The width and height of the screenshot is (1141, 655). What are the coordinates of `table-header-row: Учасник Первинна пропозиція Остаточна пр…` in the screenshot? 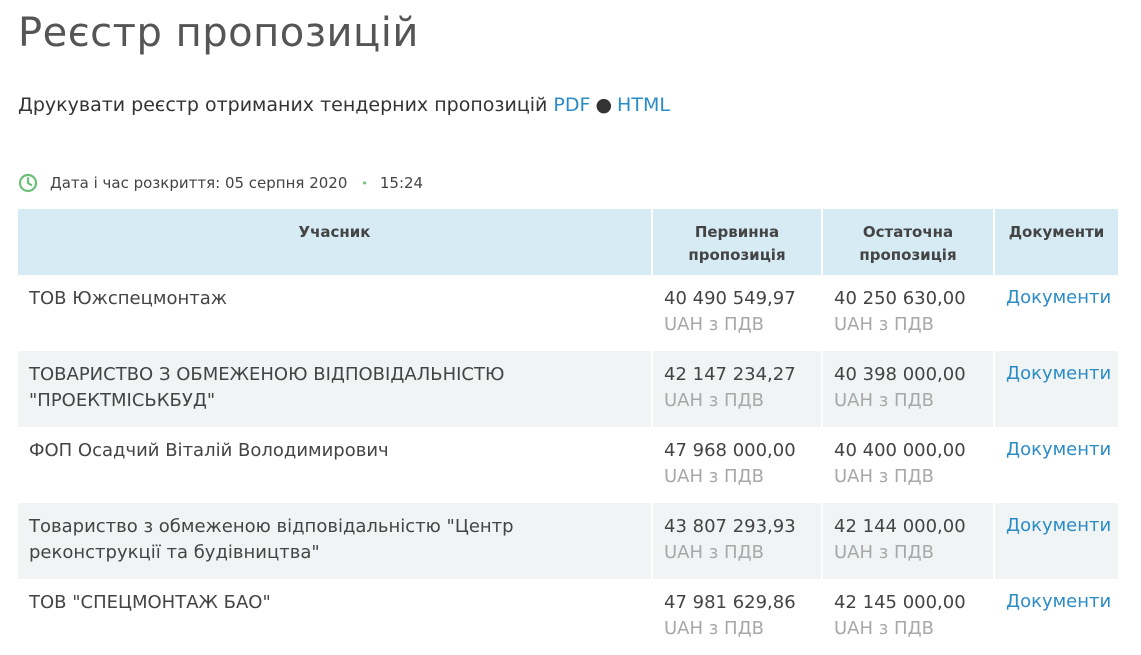 It's located at (568, 242).